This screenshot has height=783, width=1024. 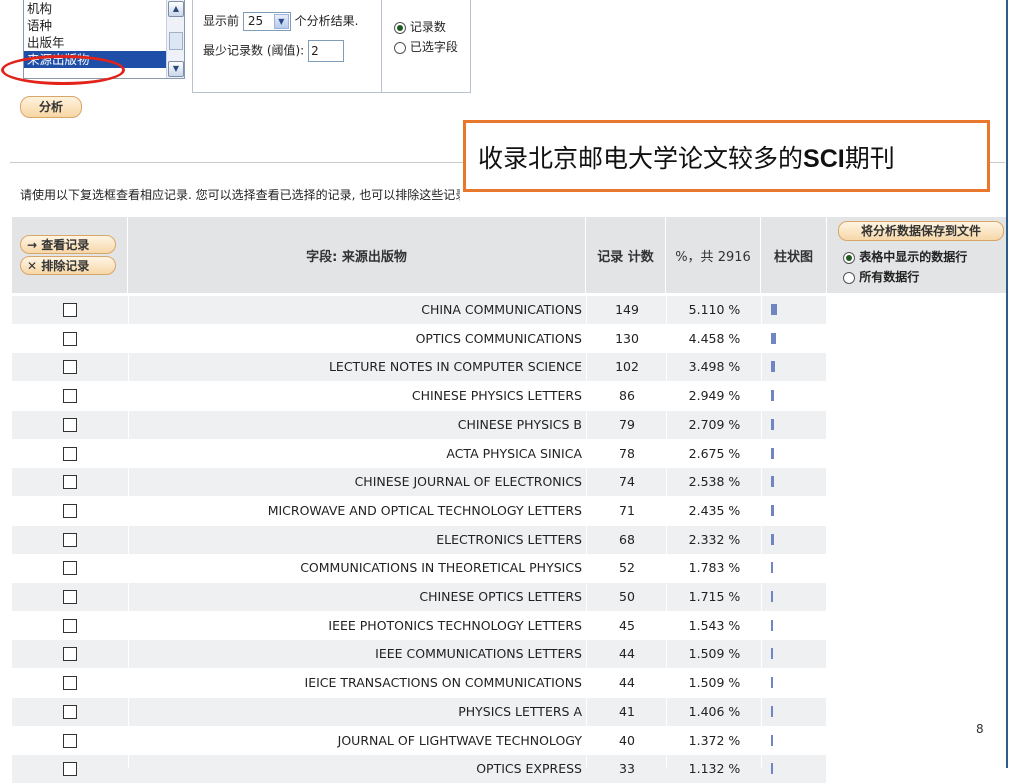 I want to click on row-percent: 1.783 %, so click(x=714, y=568).